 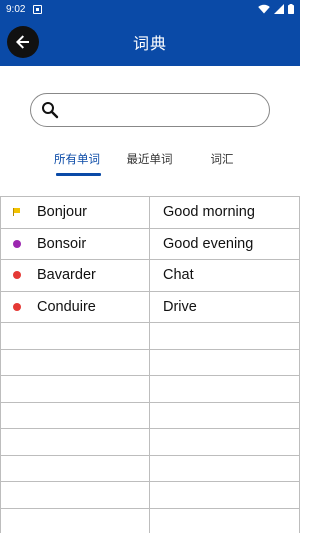 I want to click on french-word: Bonjour, so click(x=62, y=212).